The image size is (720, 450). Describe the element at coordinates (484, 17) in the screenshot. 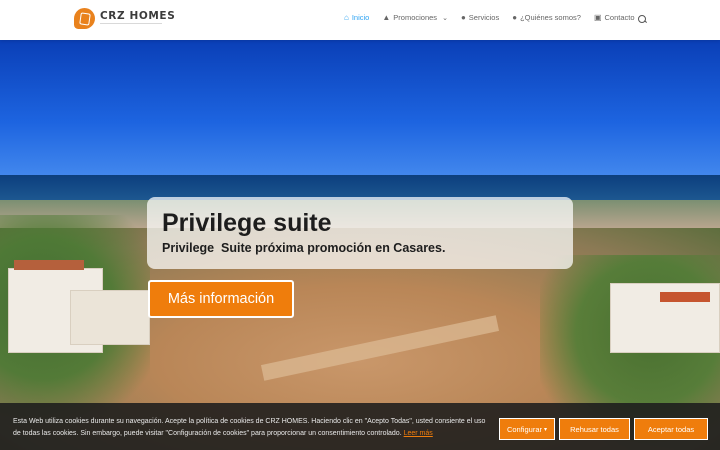

I see `nav-item-label: Servicios` at that location.